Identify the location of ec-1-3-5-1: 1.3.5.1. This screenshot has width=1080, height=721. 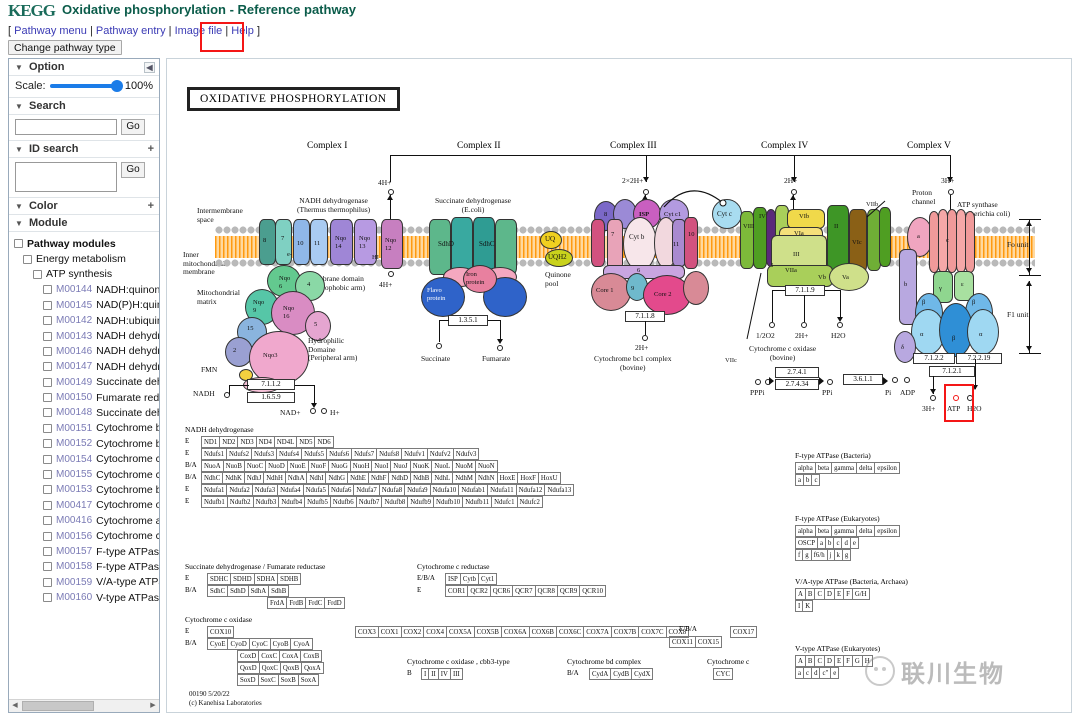
(468, 320).